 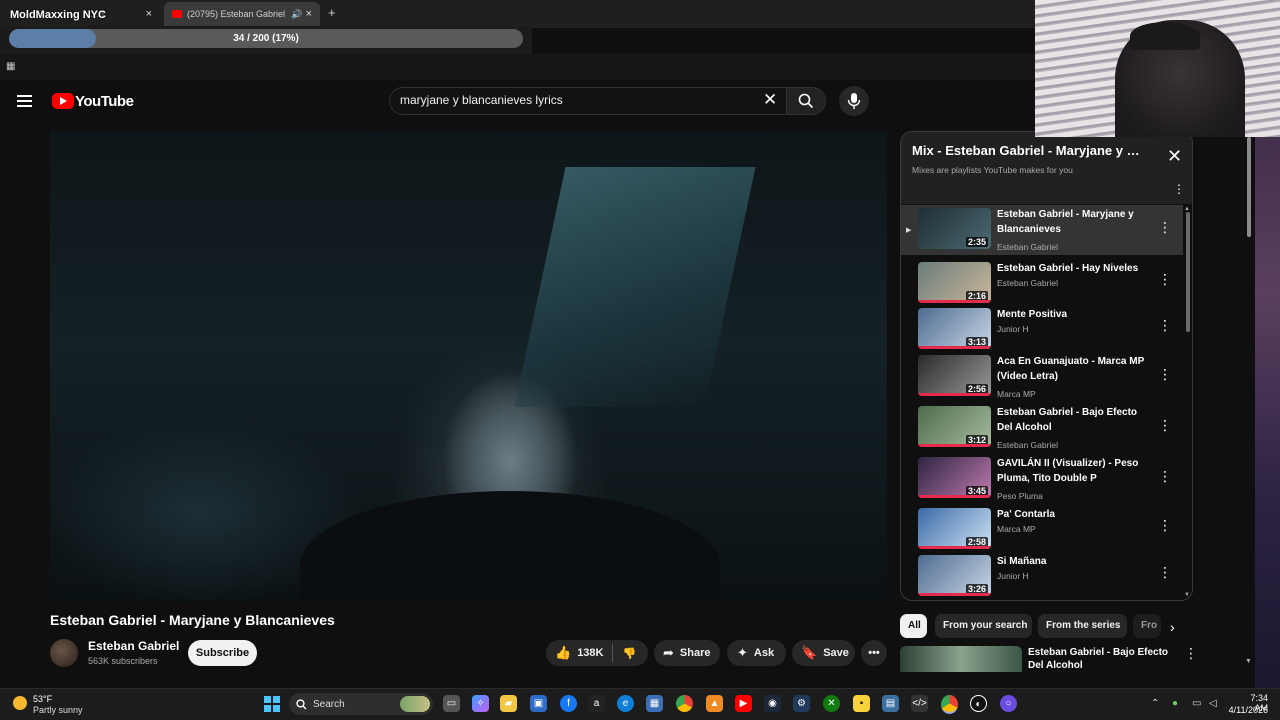 I want to click on playlist-thumbnail: 3:12, so click(x=954, y=426).